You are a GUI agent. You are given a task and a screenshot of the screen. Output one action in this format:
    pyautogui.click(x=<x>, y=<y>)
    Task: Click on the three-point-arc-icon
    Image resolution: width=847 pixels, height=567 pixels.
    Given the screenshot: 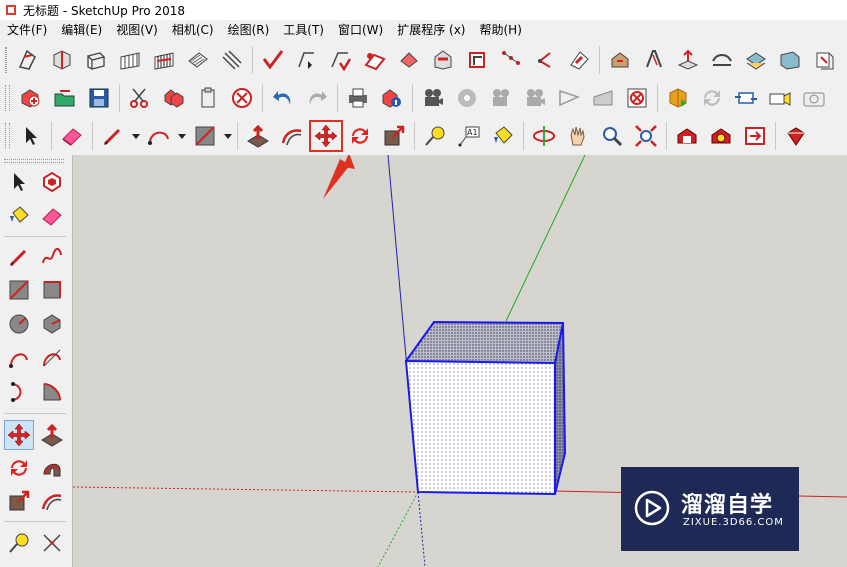 What is the action you would take?
    pyautogui.click(x=19, y=392)
    